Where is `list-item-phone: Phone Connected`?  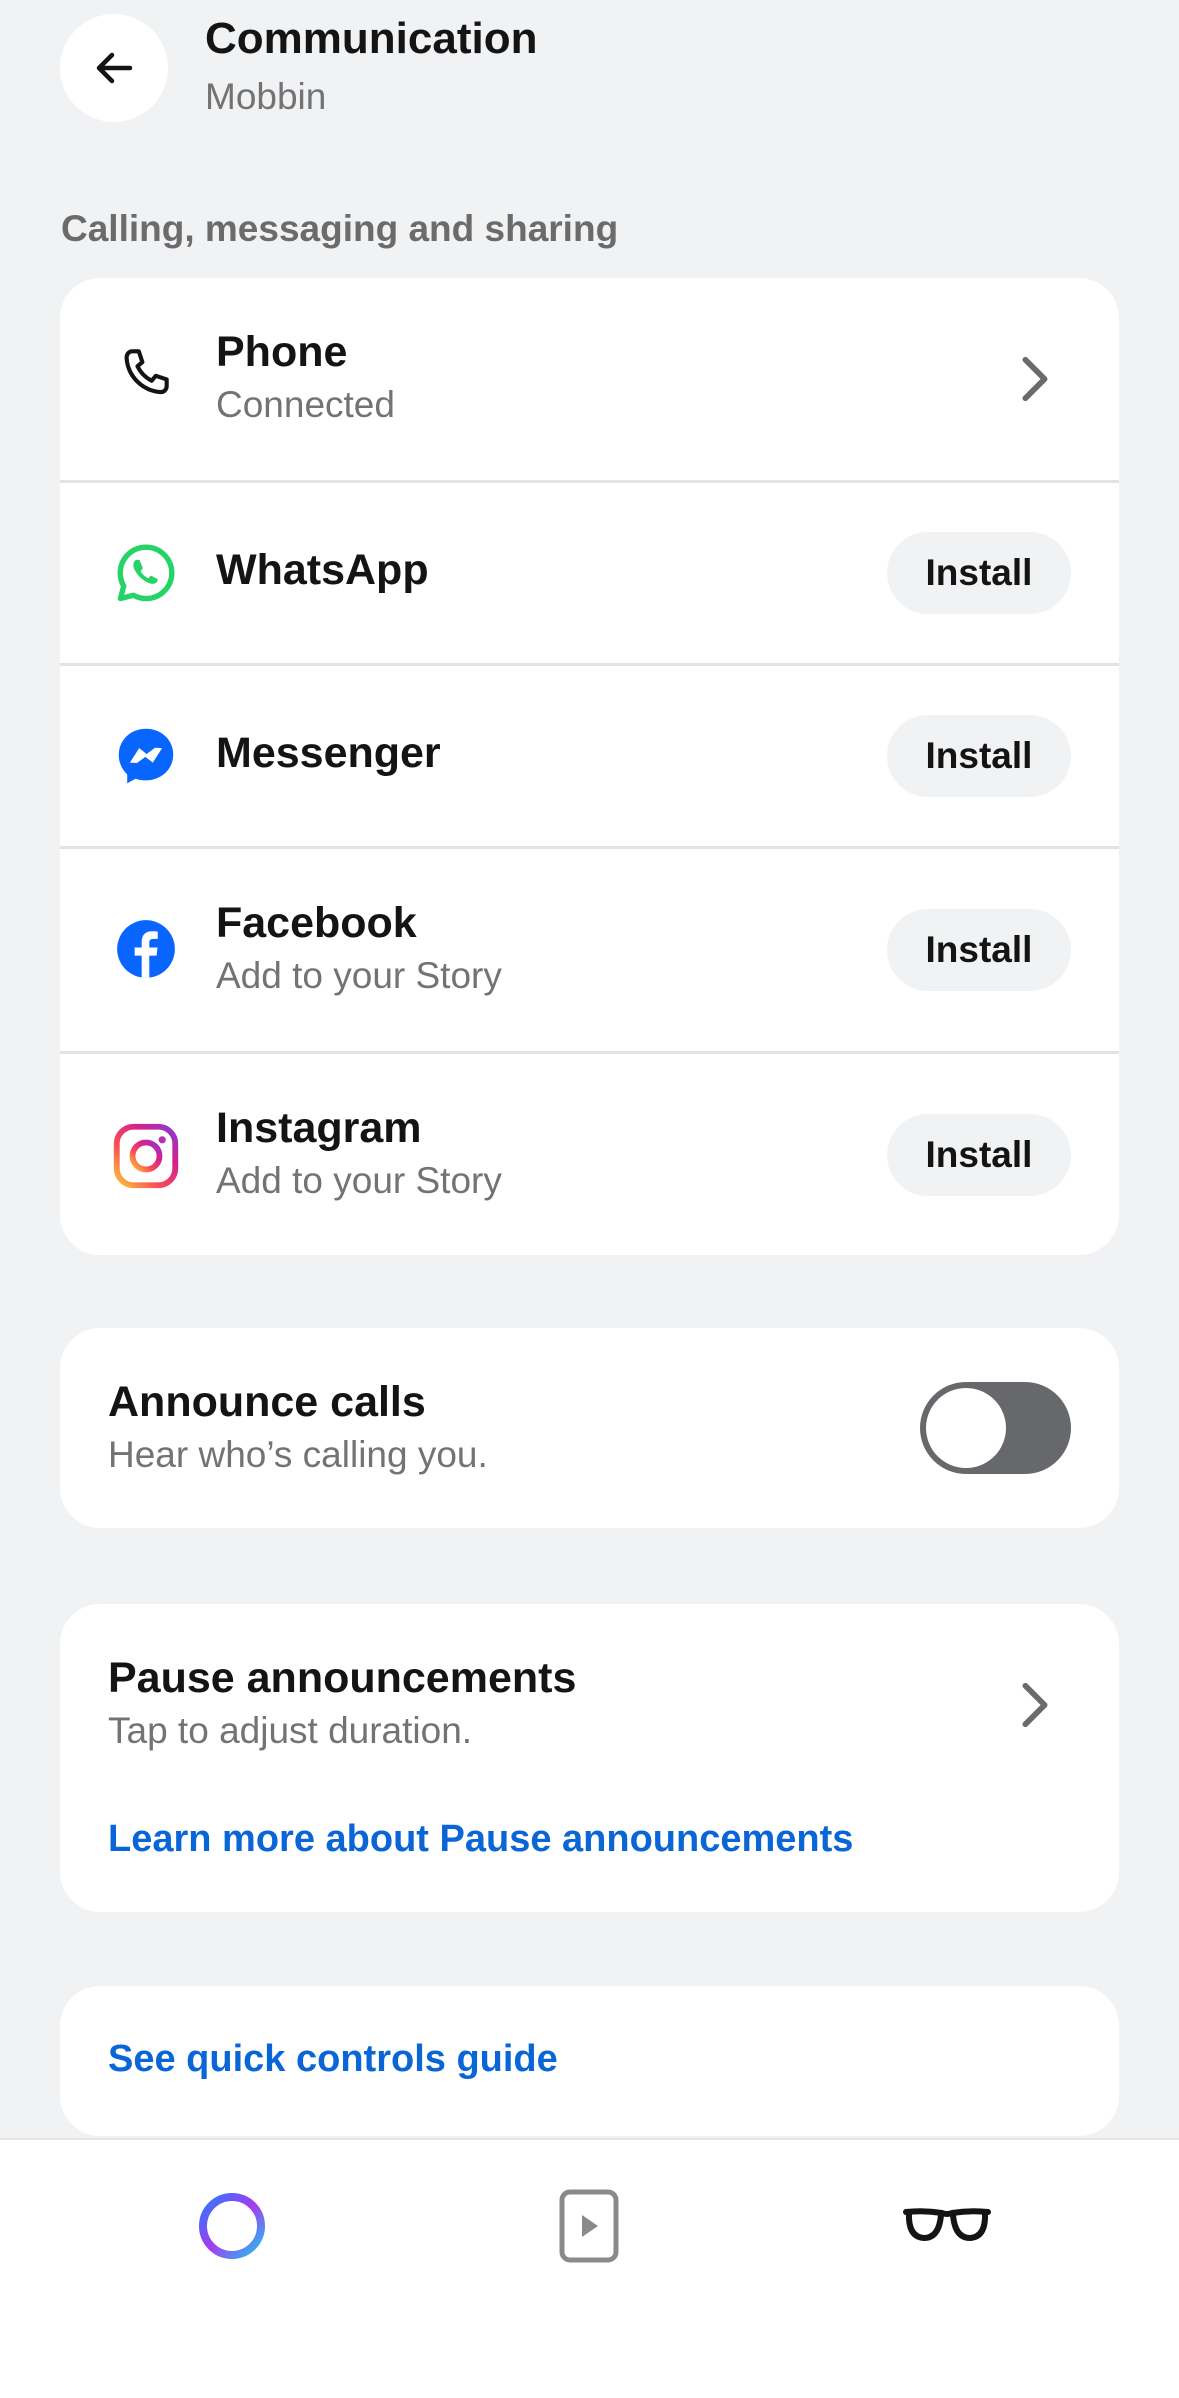 list-item-phone: Phone Connected is located at coordinates (589, 379).